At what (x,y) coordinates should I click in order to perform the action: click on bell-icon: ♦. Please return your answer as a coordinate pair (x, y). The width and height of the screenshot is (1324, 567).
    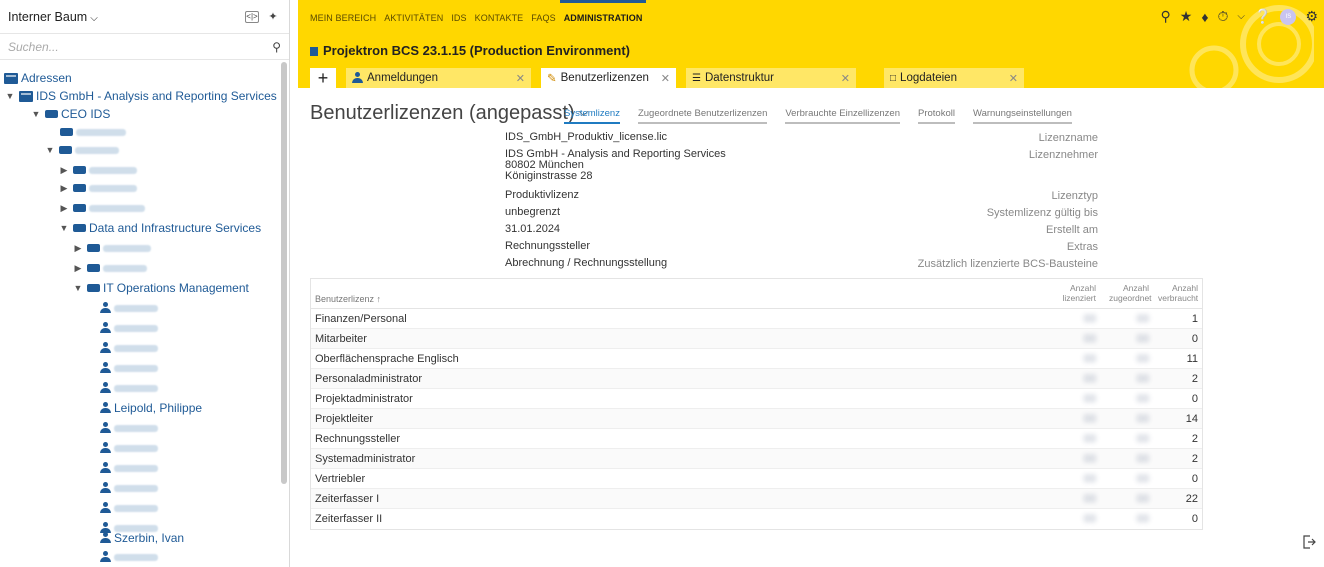
    Looking at the image, I should click on (1204, 17).